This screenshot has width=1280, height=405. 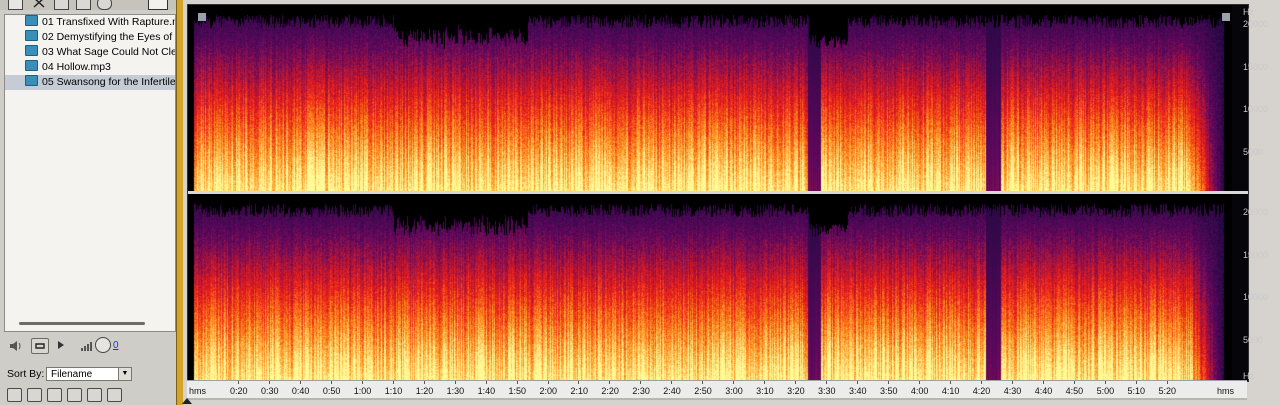 What do you see at coordinates (610, 391) in the screenshot?
I see `time-label: 2:20` at bounding box center [610, 391].